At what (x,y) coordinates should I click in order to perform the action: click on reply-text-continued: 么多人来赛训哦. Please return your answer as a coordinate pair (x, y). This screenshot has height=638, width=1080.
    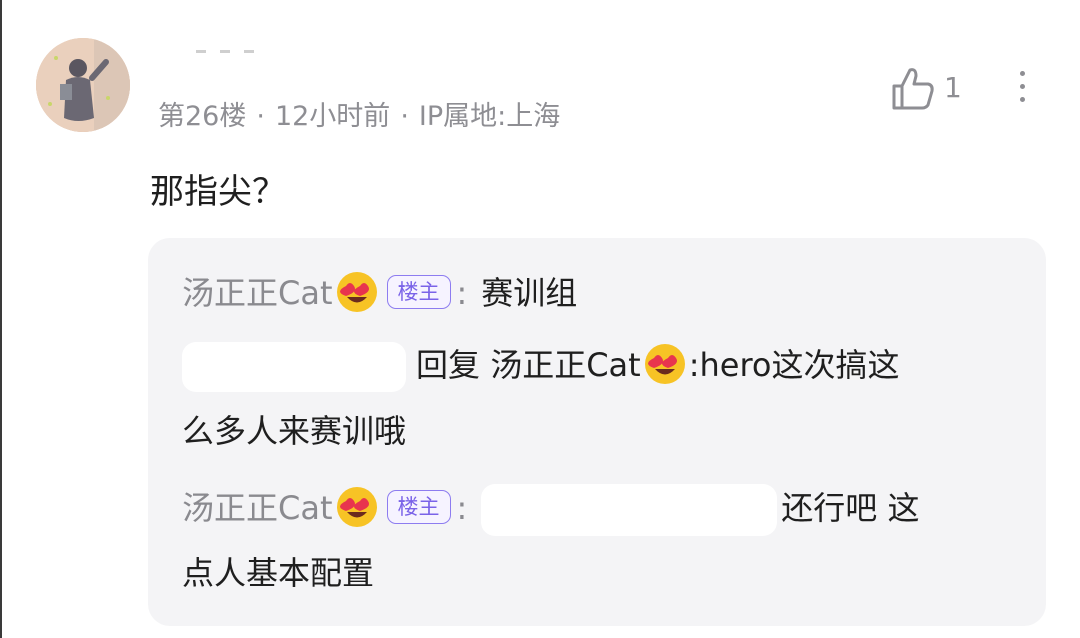
    Looking at the image, I should click on (294, 431).